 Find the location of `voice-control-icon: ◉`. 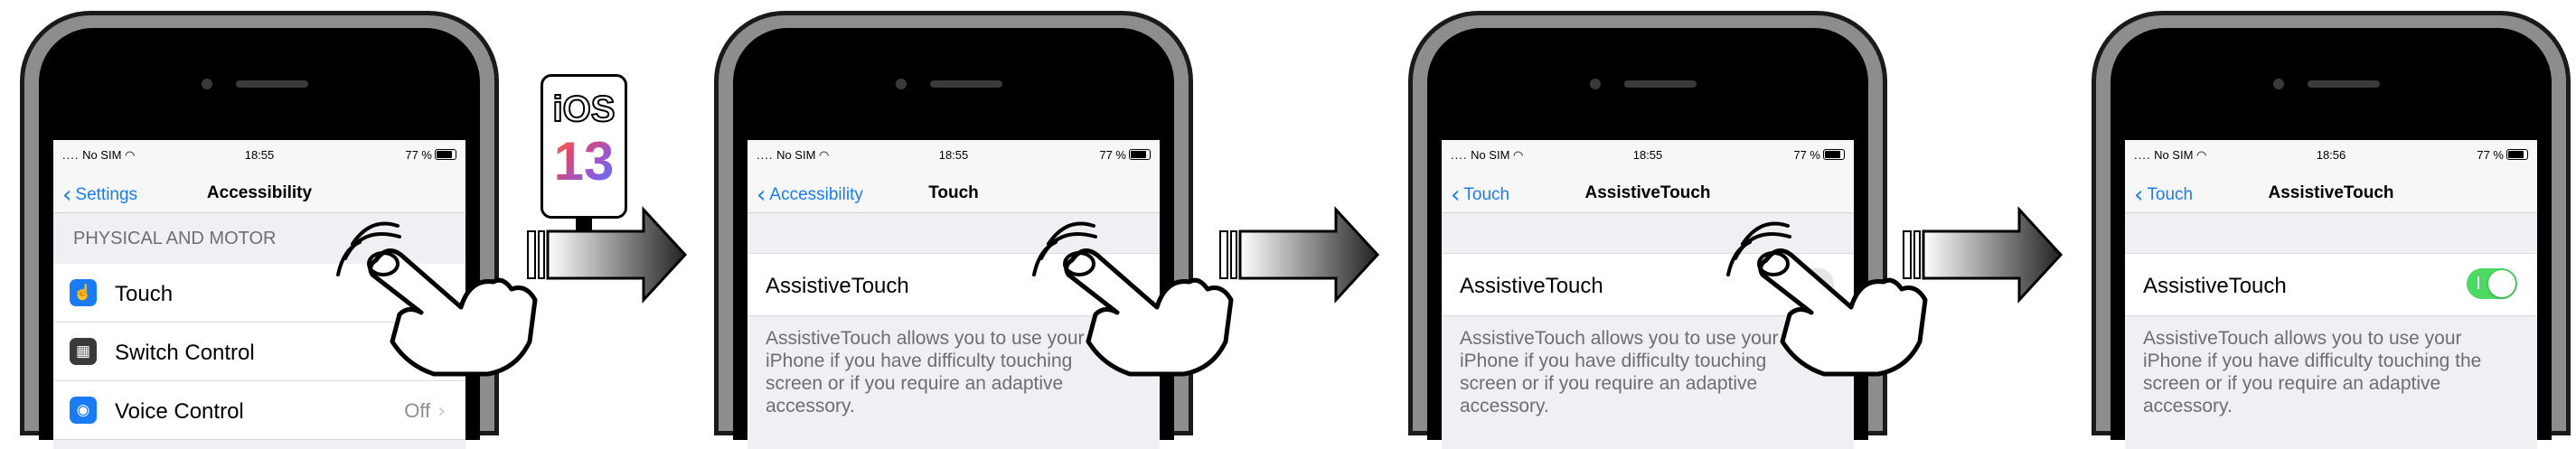

voice-control-icon: ◉ is located at coordinates (84, 411).